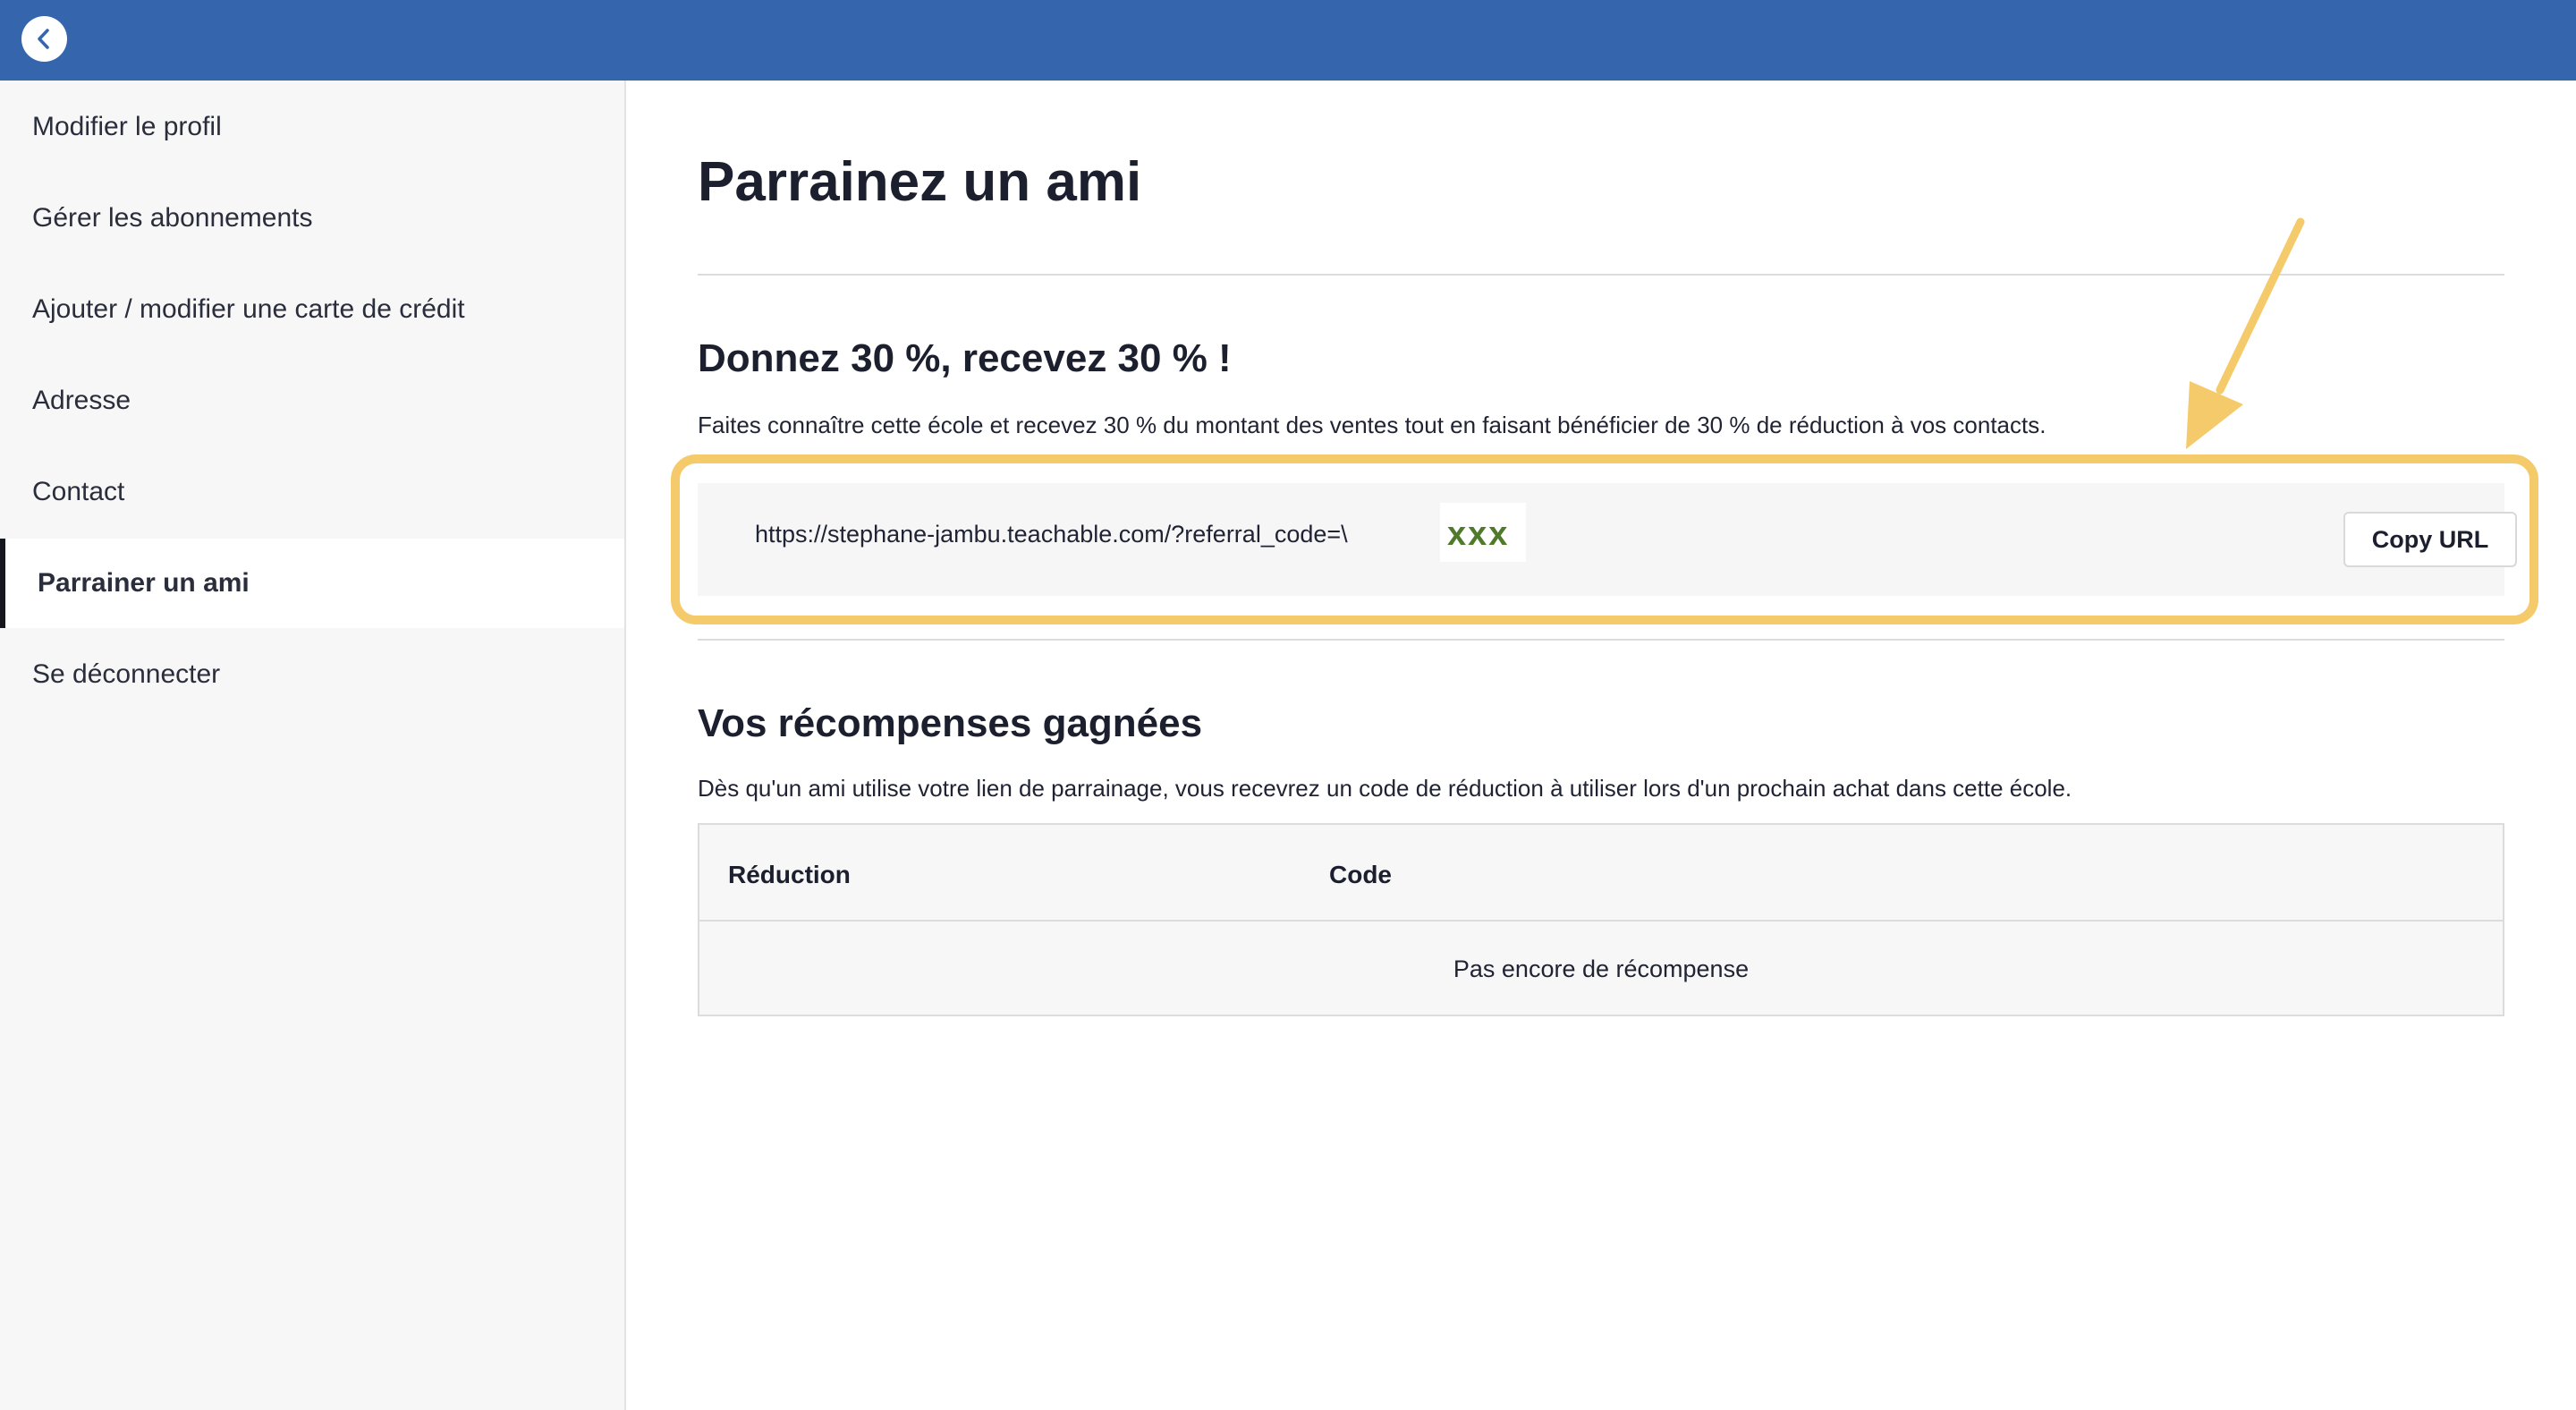 The width and height of the screenshot is (2576, 1410). What do you see at coordinates (127, 127) in the screenshot?
I see `sidebar-item-label: Modifier le profil` at bounding box center [127, 127].